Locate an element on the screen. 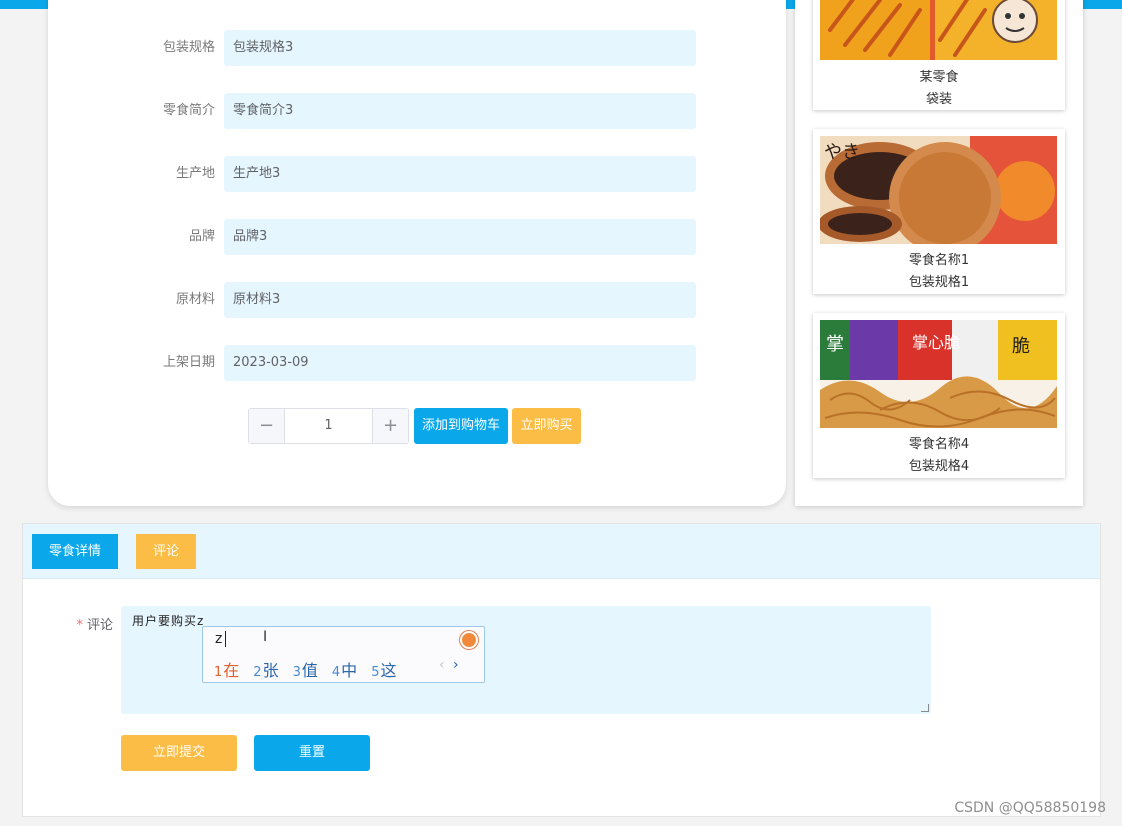  field-value: 生产地3 is located at coordinates (460, 174).